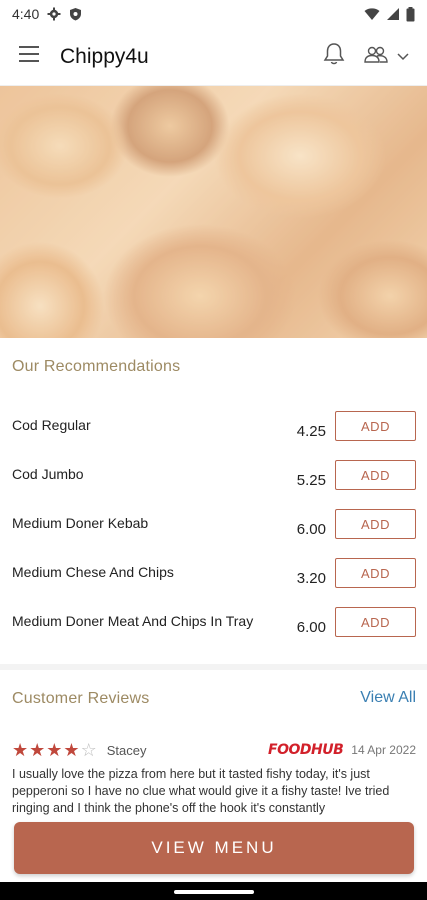 The height and width of the screenshot is (900, 427). What do you see at coordinates (376, 56) in the screenshot?
I see `users-icon` at bounding box center [376, 56].